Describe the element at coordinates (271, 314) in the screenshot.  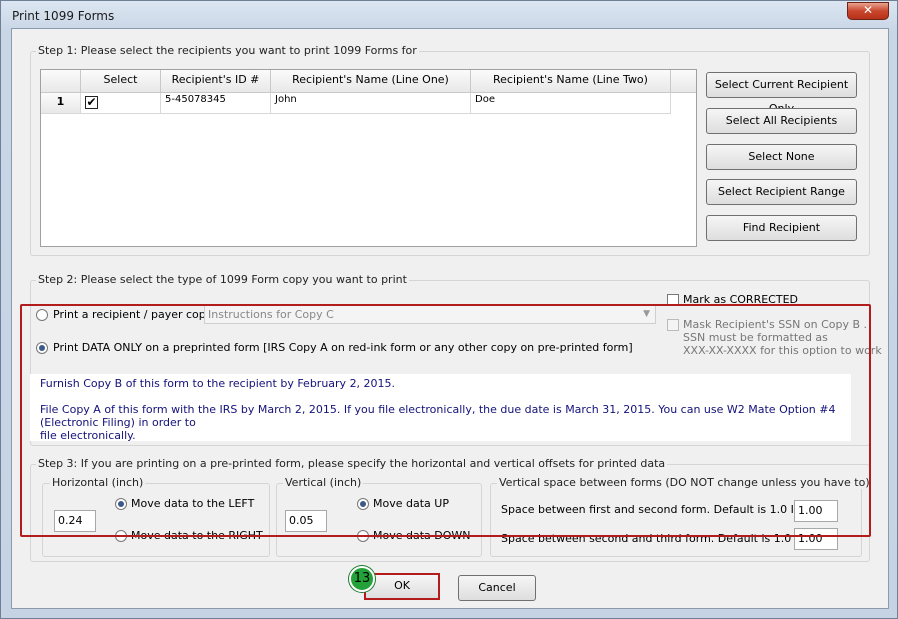
I see `copy-type-select-value: Instructions for Copy C` at that location.